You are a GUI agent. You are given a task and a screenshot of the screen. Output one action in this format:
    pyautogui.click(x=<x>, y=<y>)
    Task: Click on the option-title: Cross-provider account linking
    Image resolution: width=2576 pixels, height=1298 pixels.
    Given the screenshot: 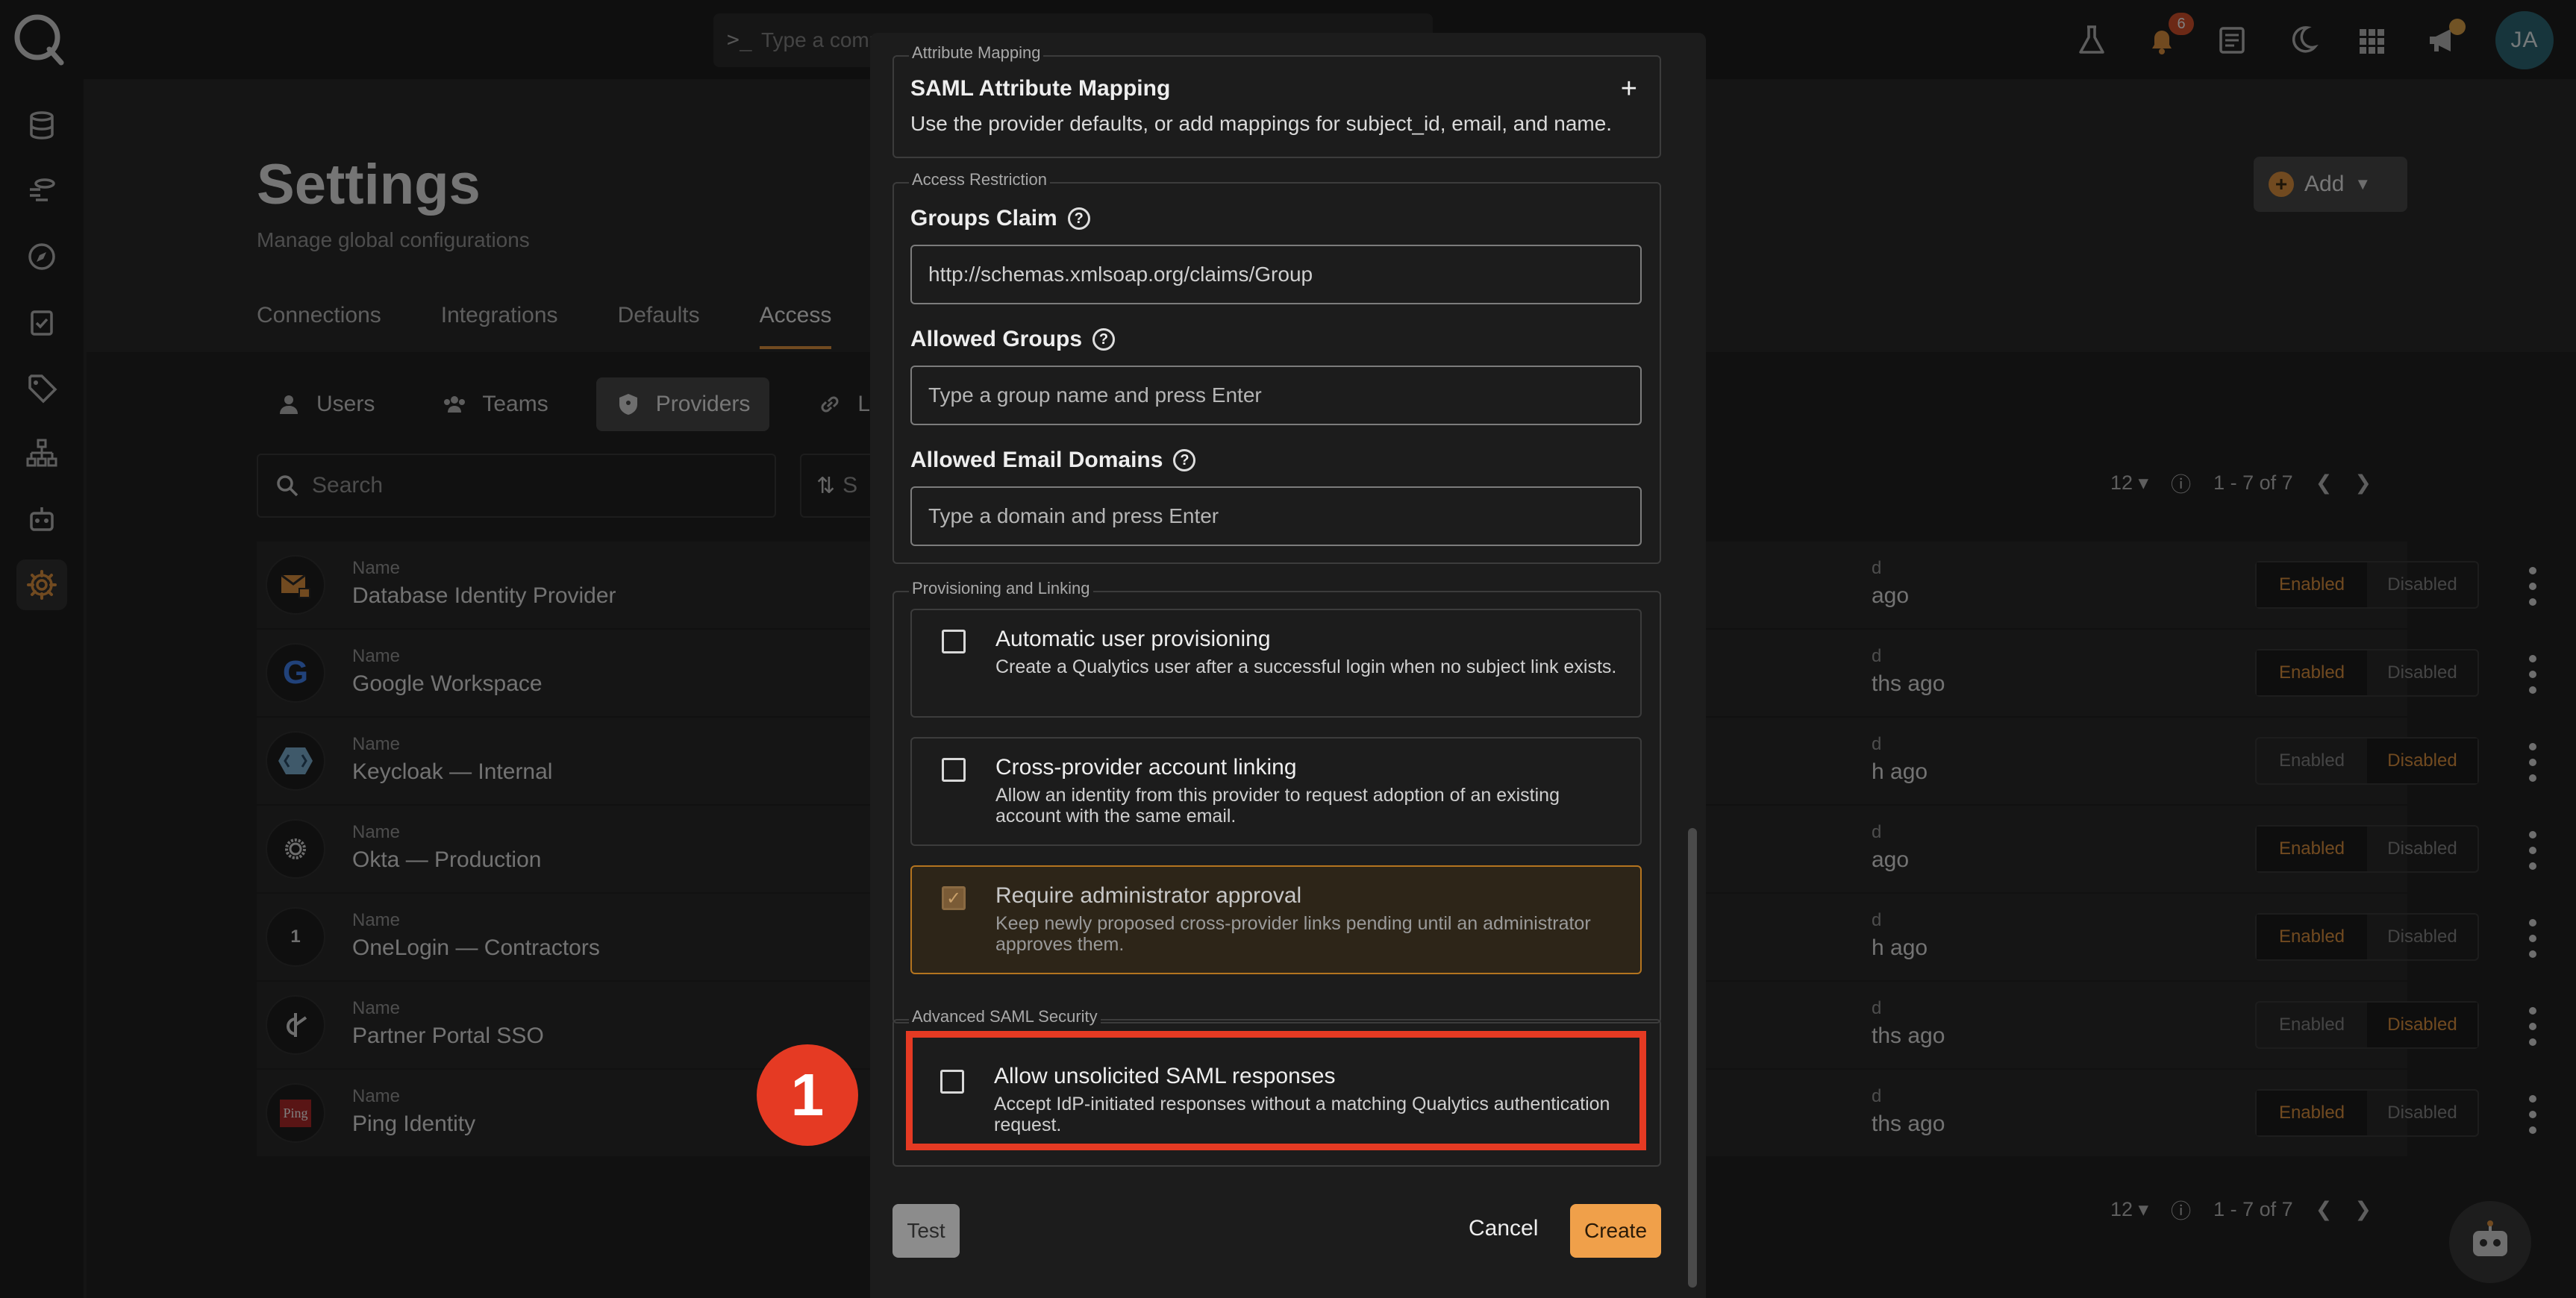 What is the action you would take?
    pyautogui.click(x=1146, y=768)
    